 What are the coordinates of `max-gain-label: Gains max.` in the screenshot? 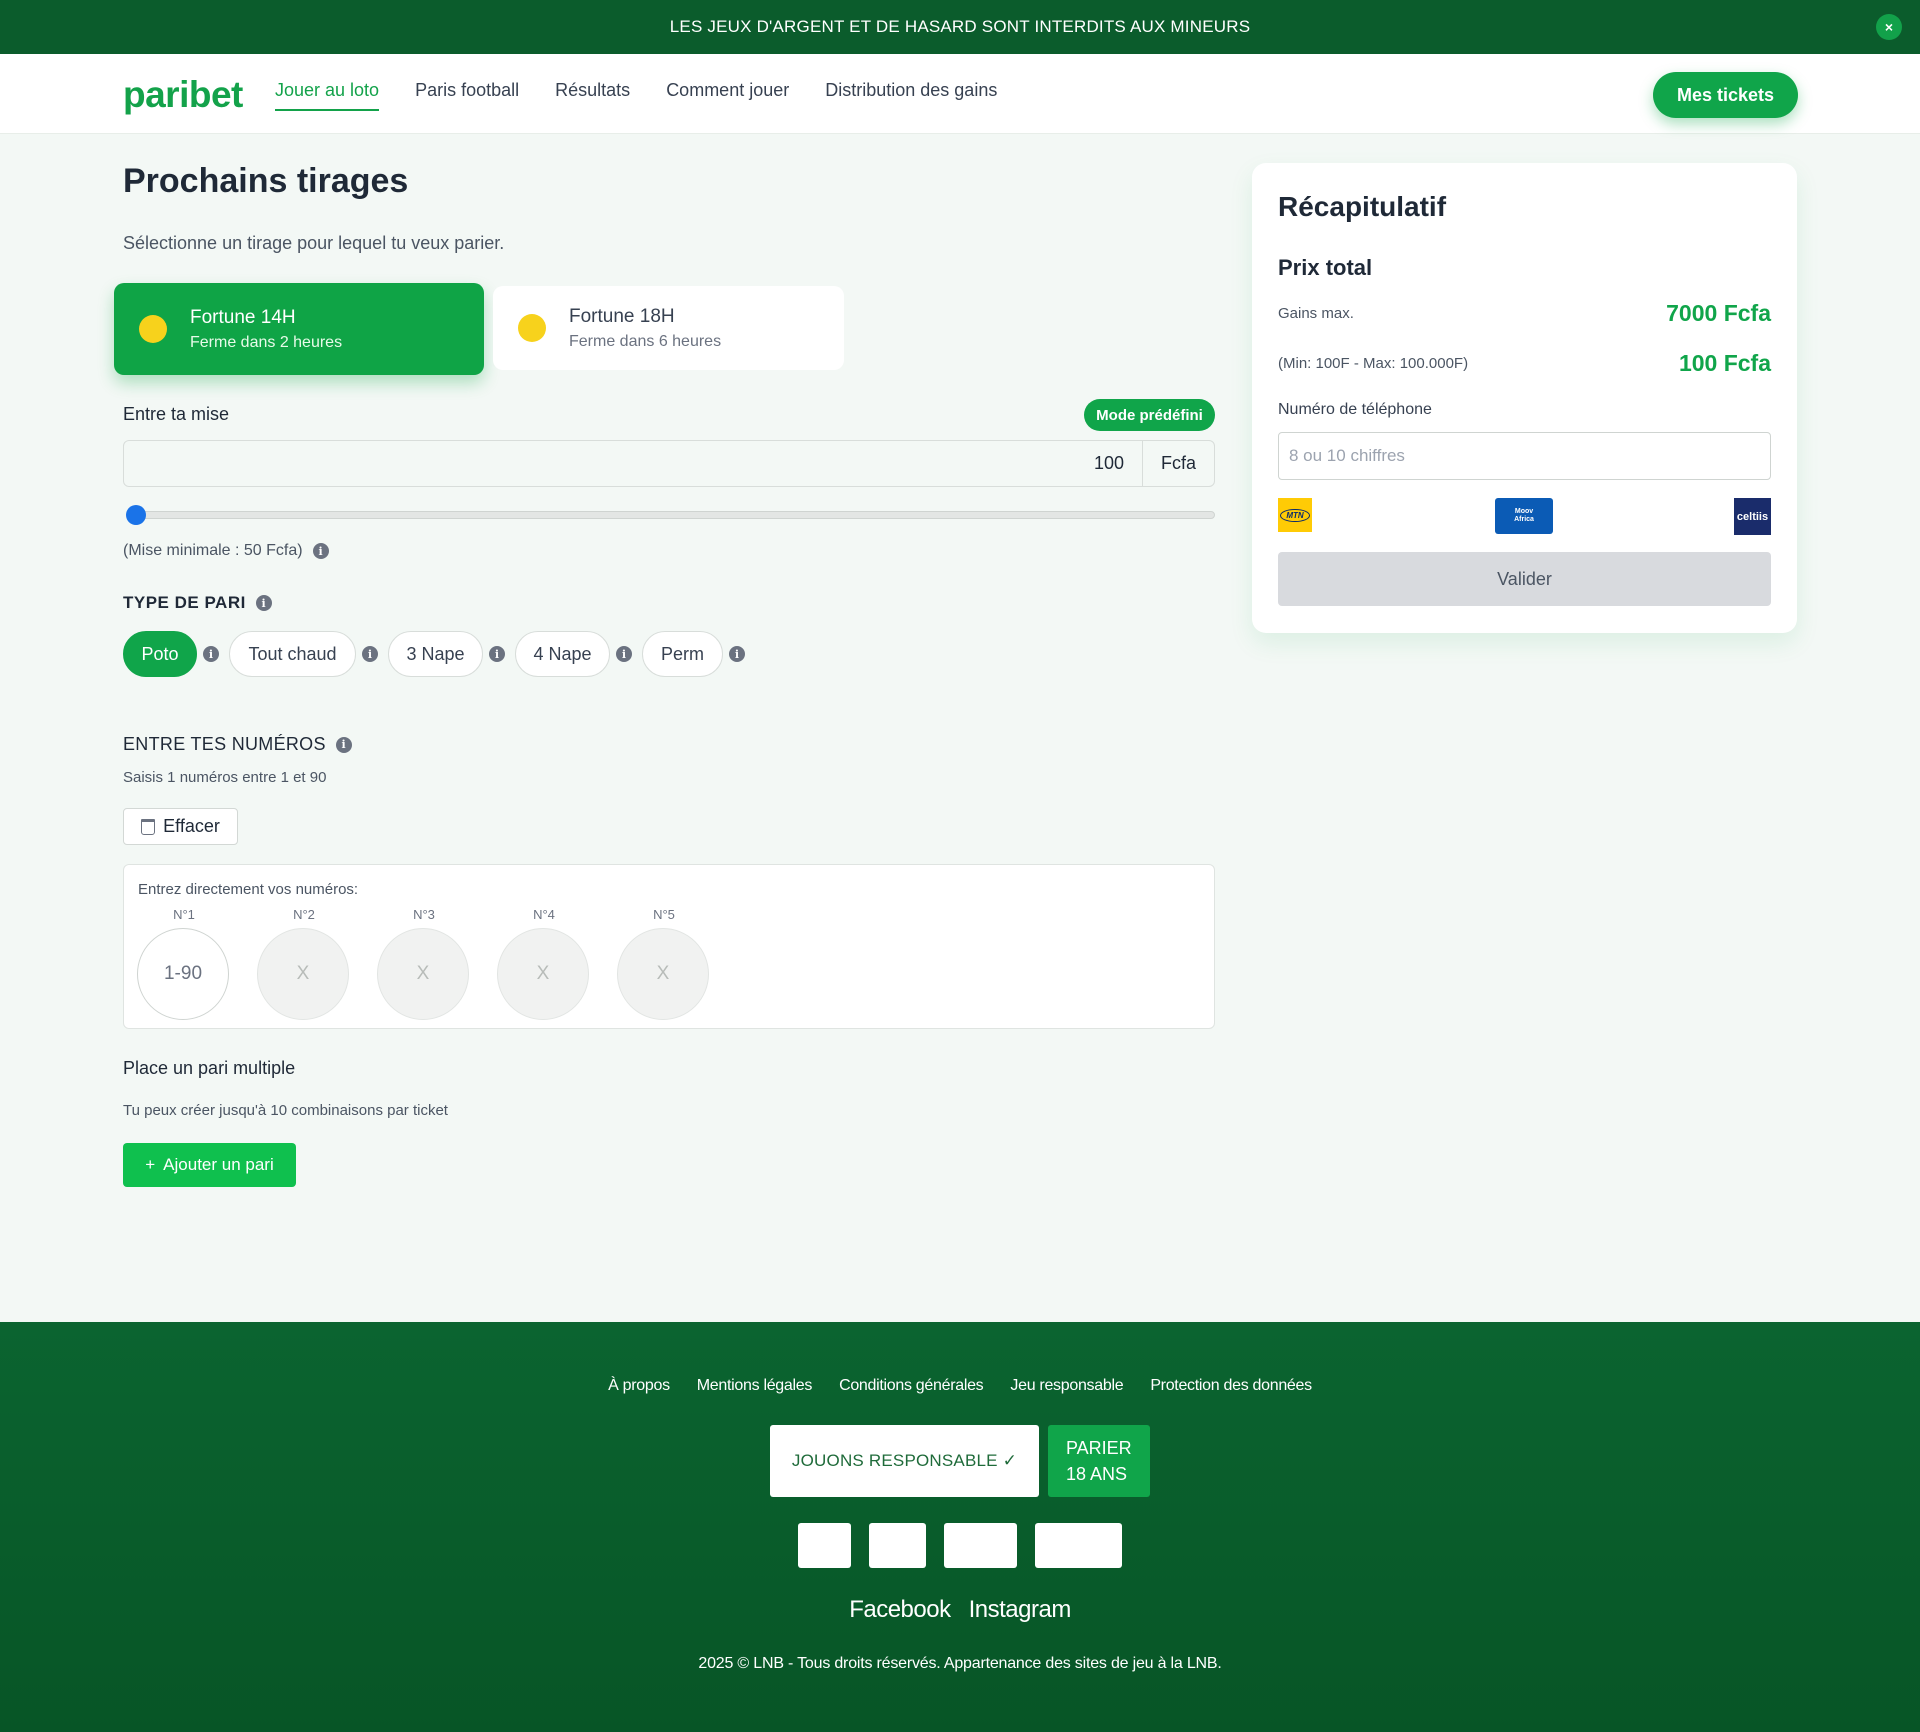 It's located at (1316, 313).